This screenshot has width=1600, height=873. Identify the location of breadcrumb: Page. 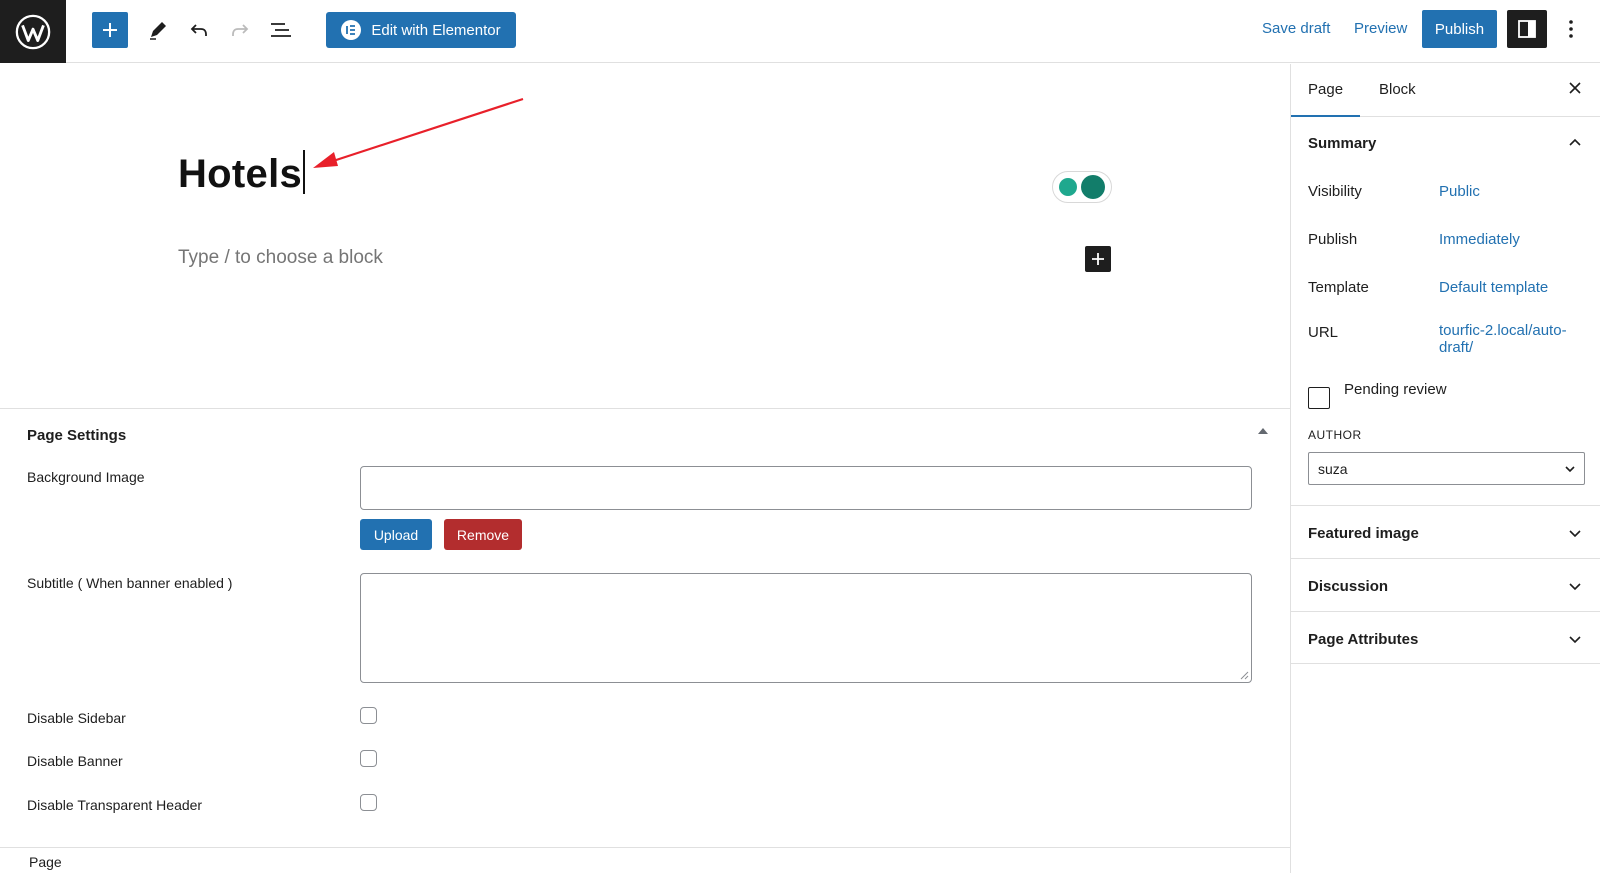
(45, 862).